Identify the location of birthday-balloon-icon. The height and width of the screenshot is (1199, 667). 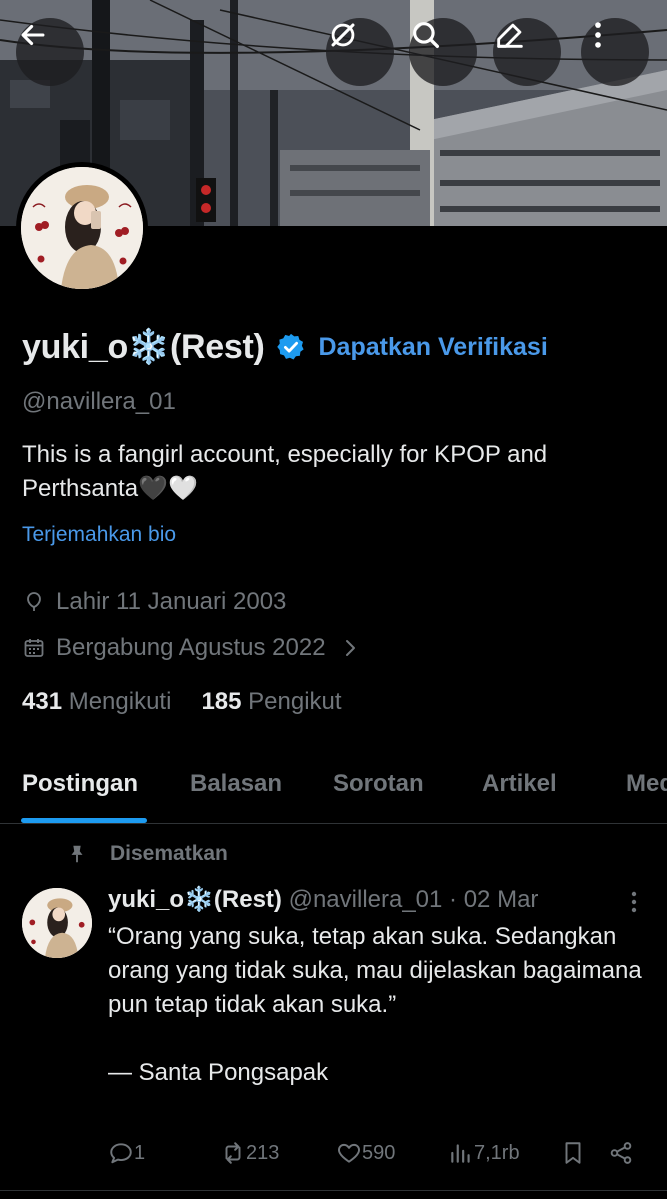
(34, 601).